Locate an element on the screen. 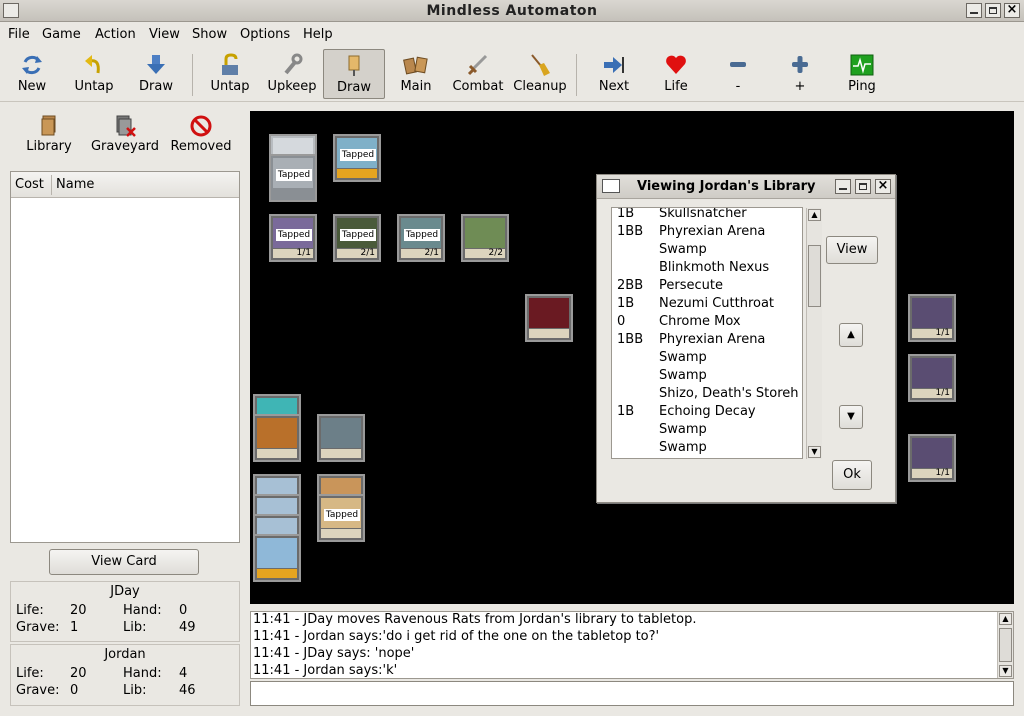  menu-action: Action is located at coordinates (115, 34).